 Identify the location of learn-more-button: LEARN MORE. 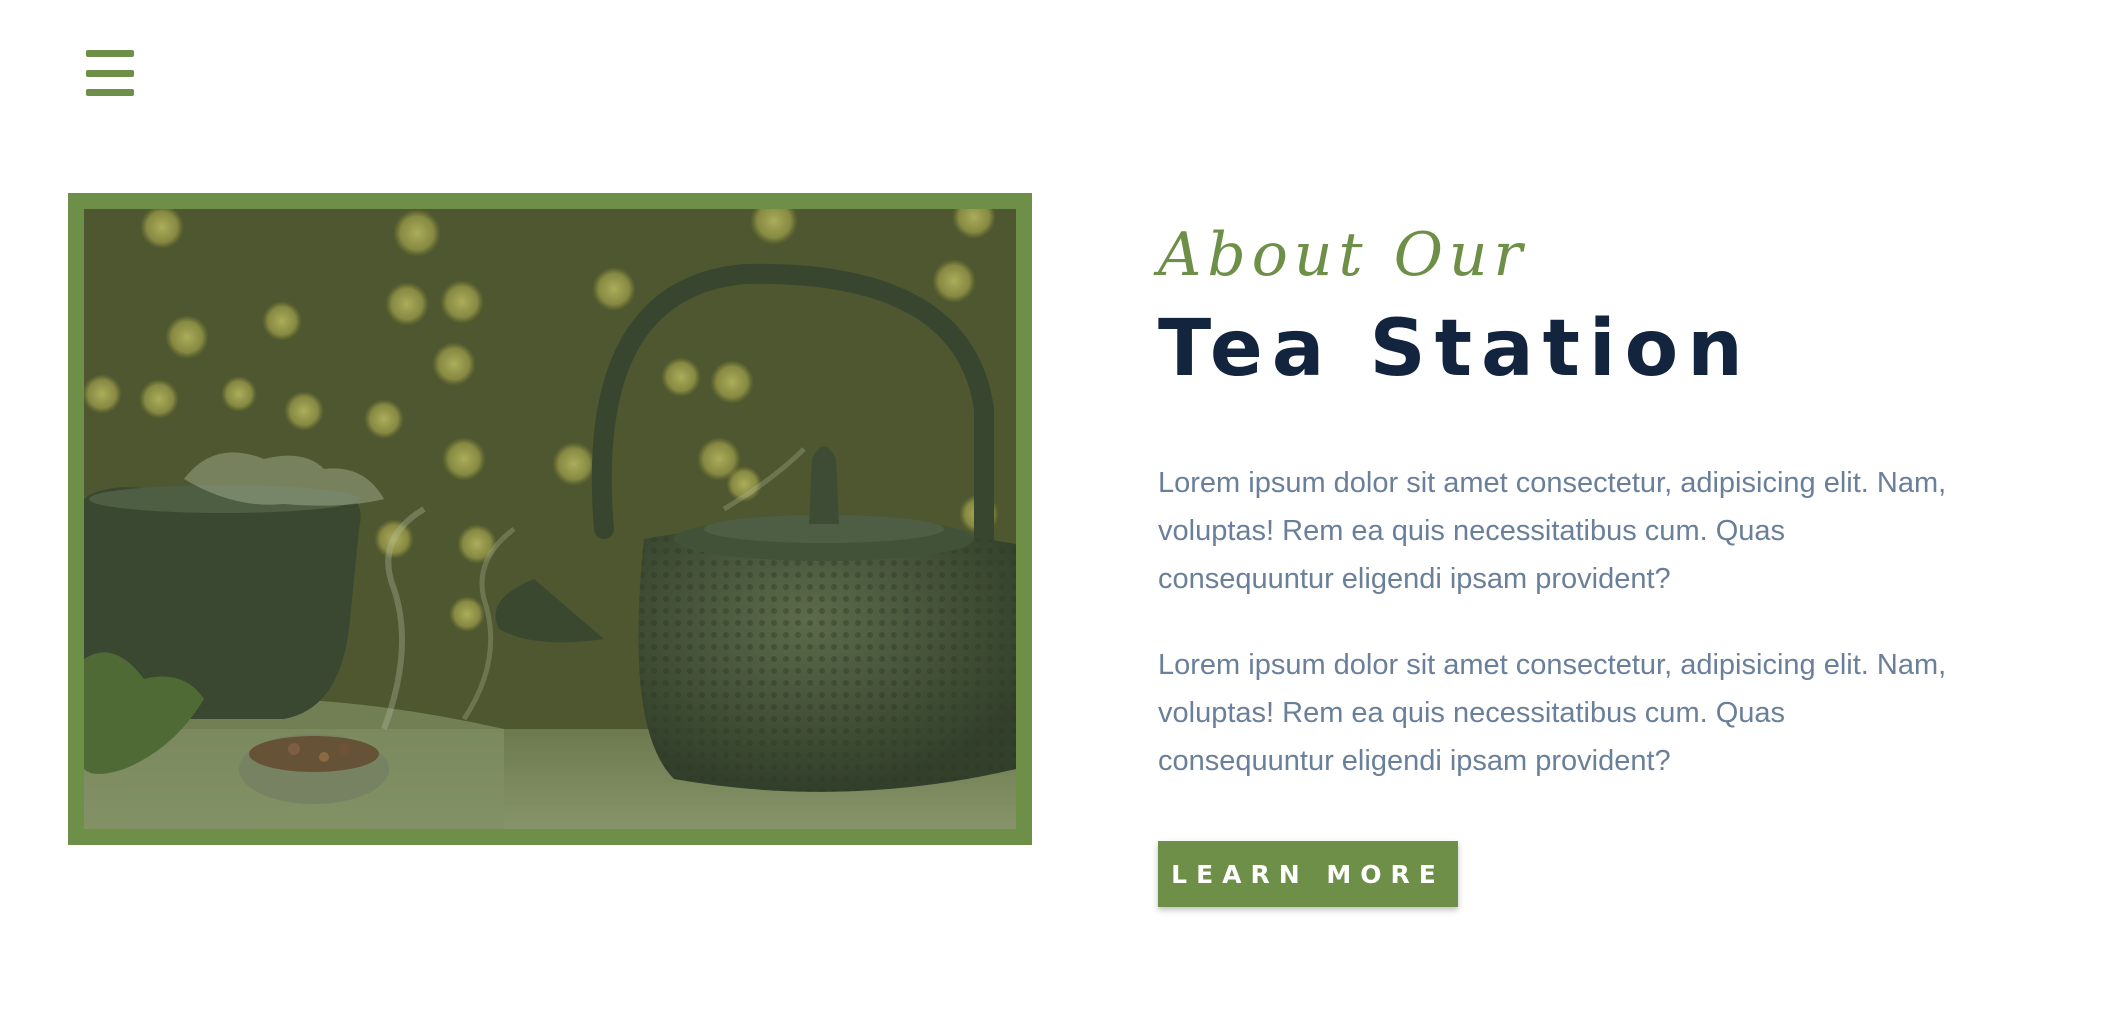
(1308, 874).